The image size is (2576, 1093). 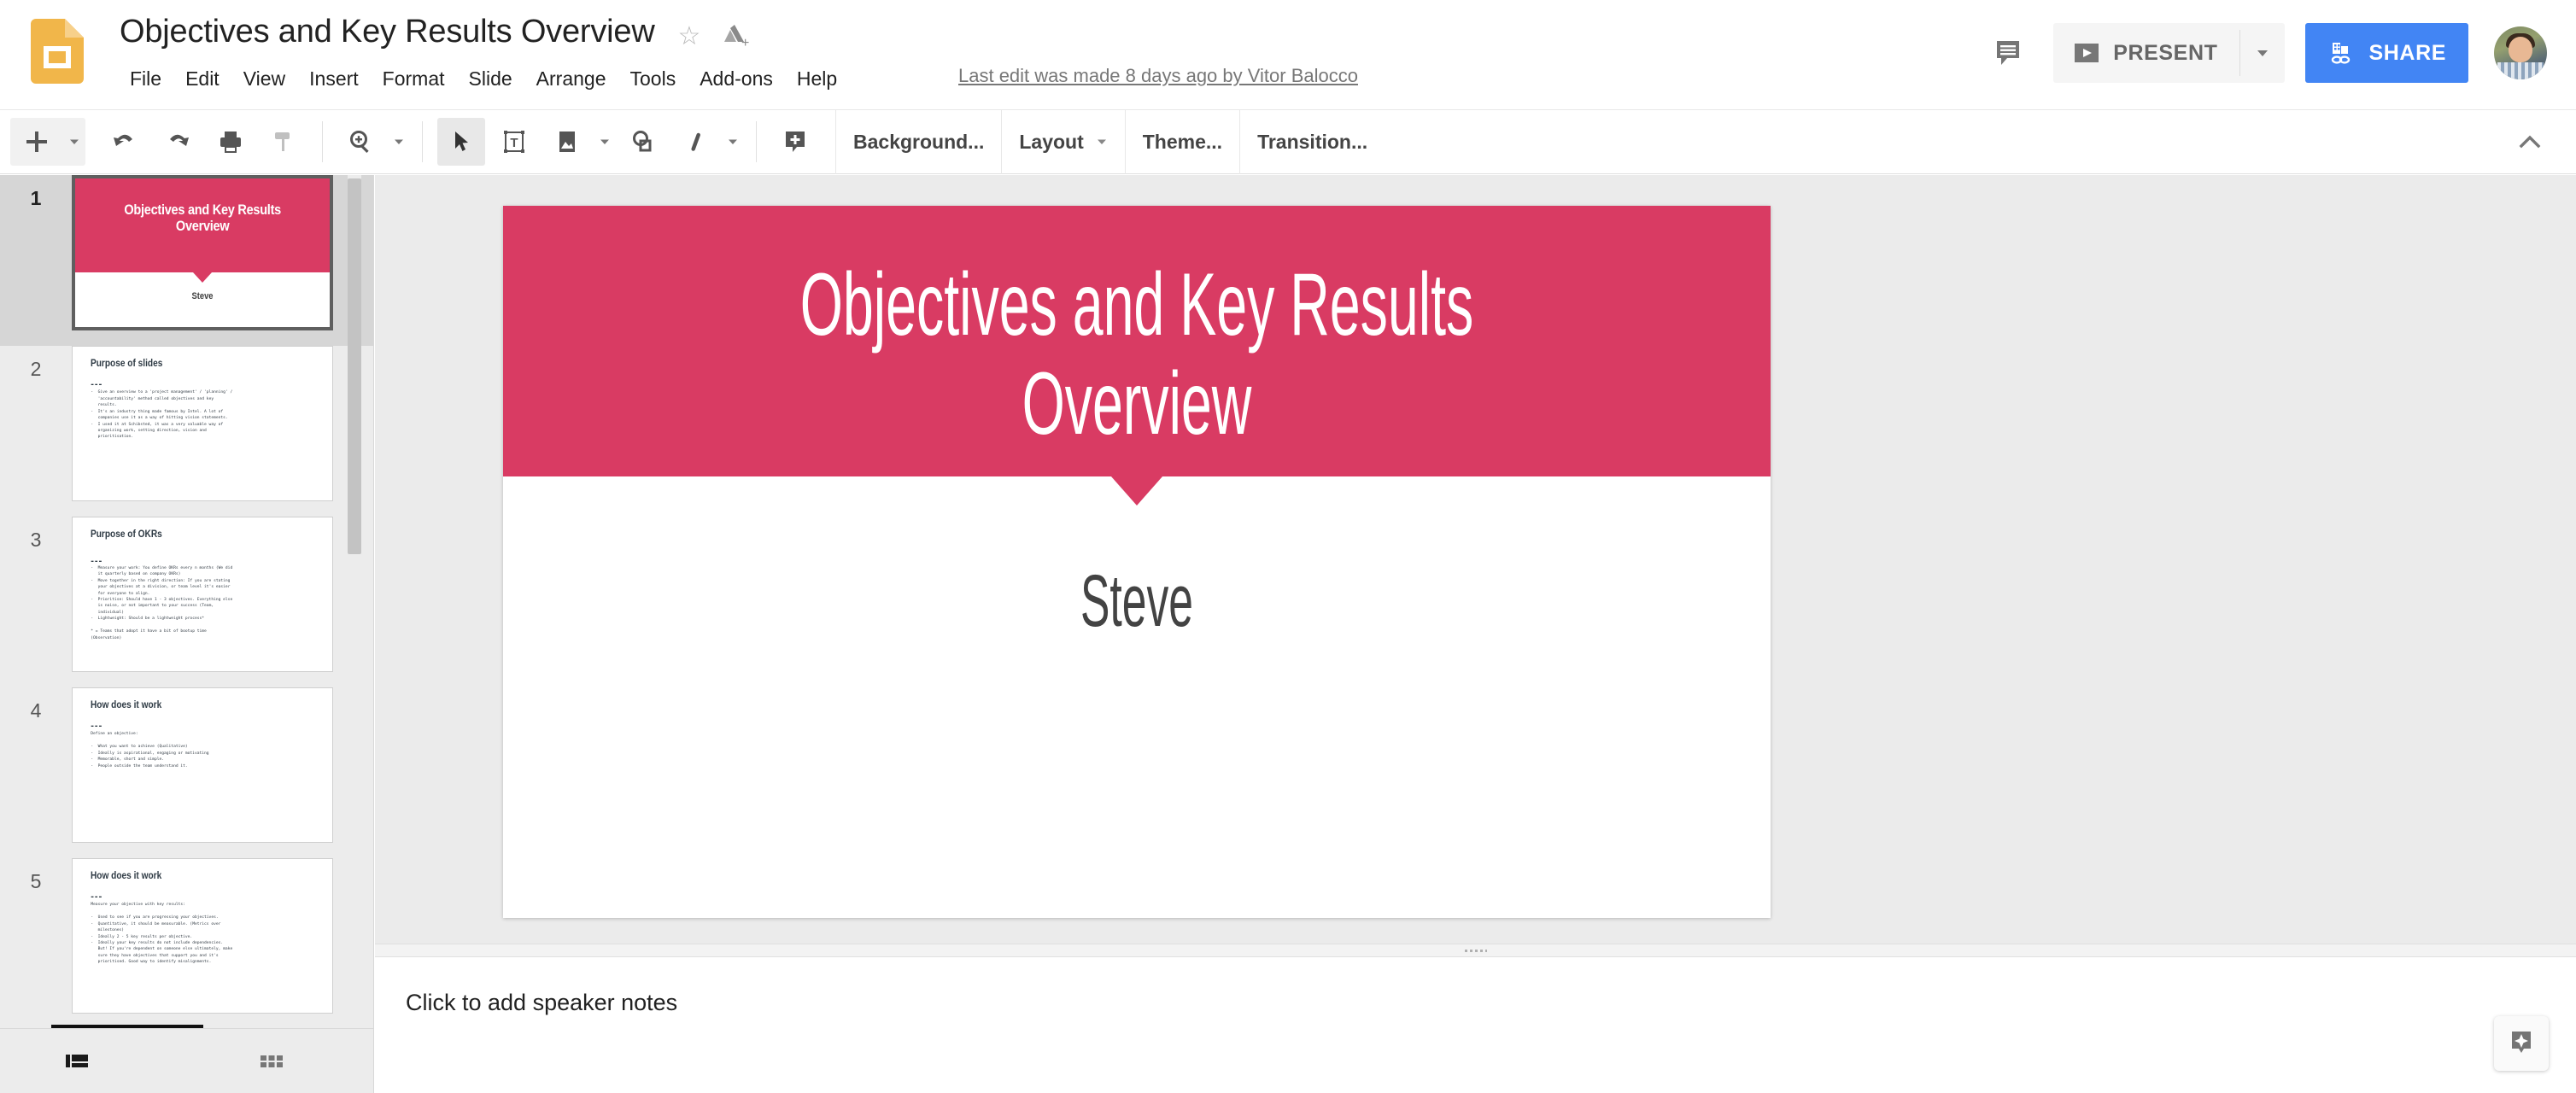 I want to click on filmstrip-view-button, so click(x=77, y=1061).